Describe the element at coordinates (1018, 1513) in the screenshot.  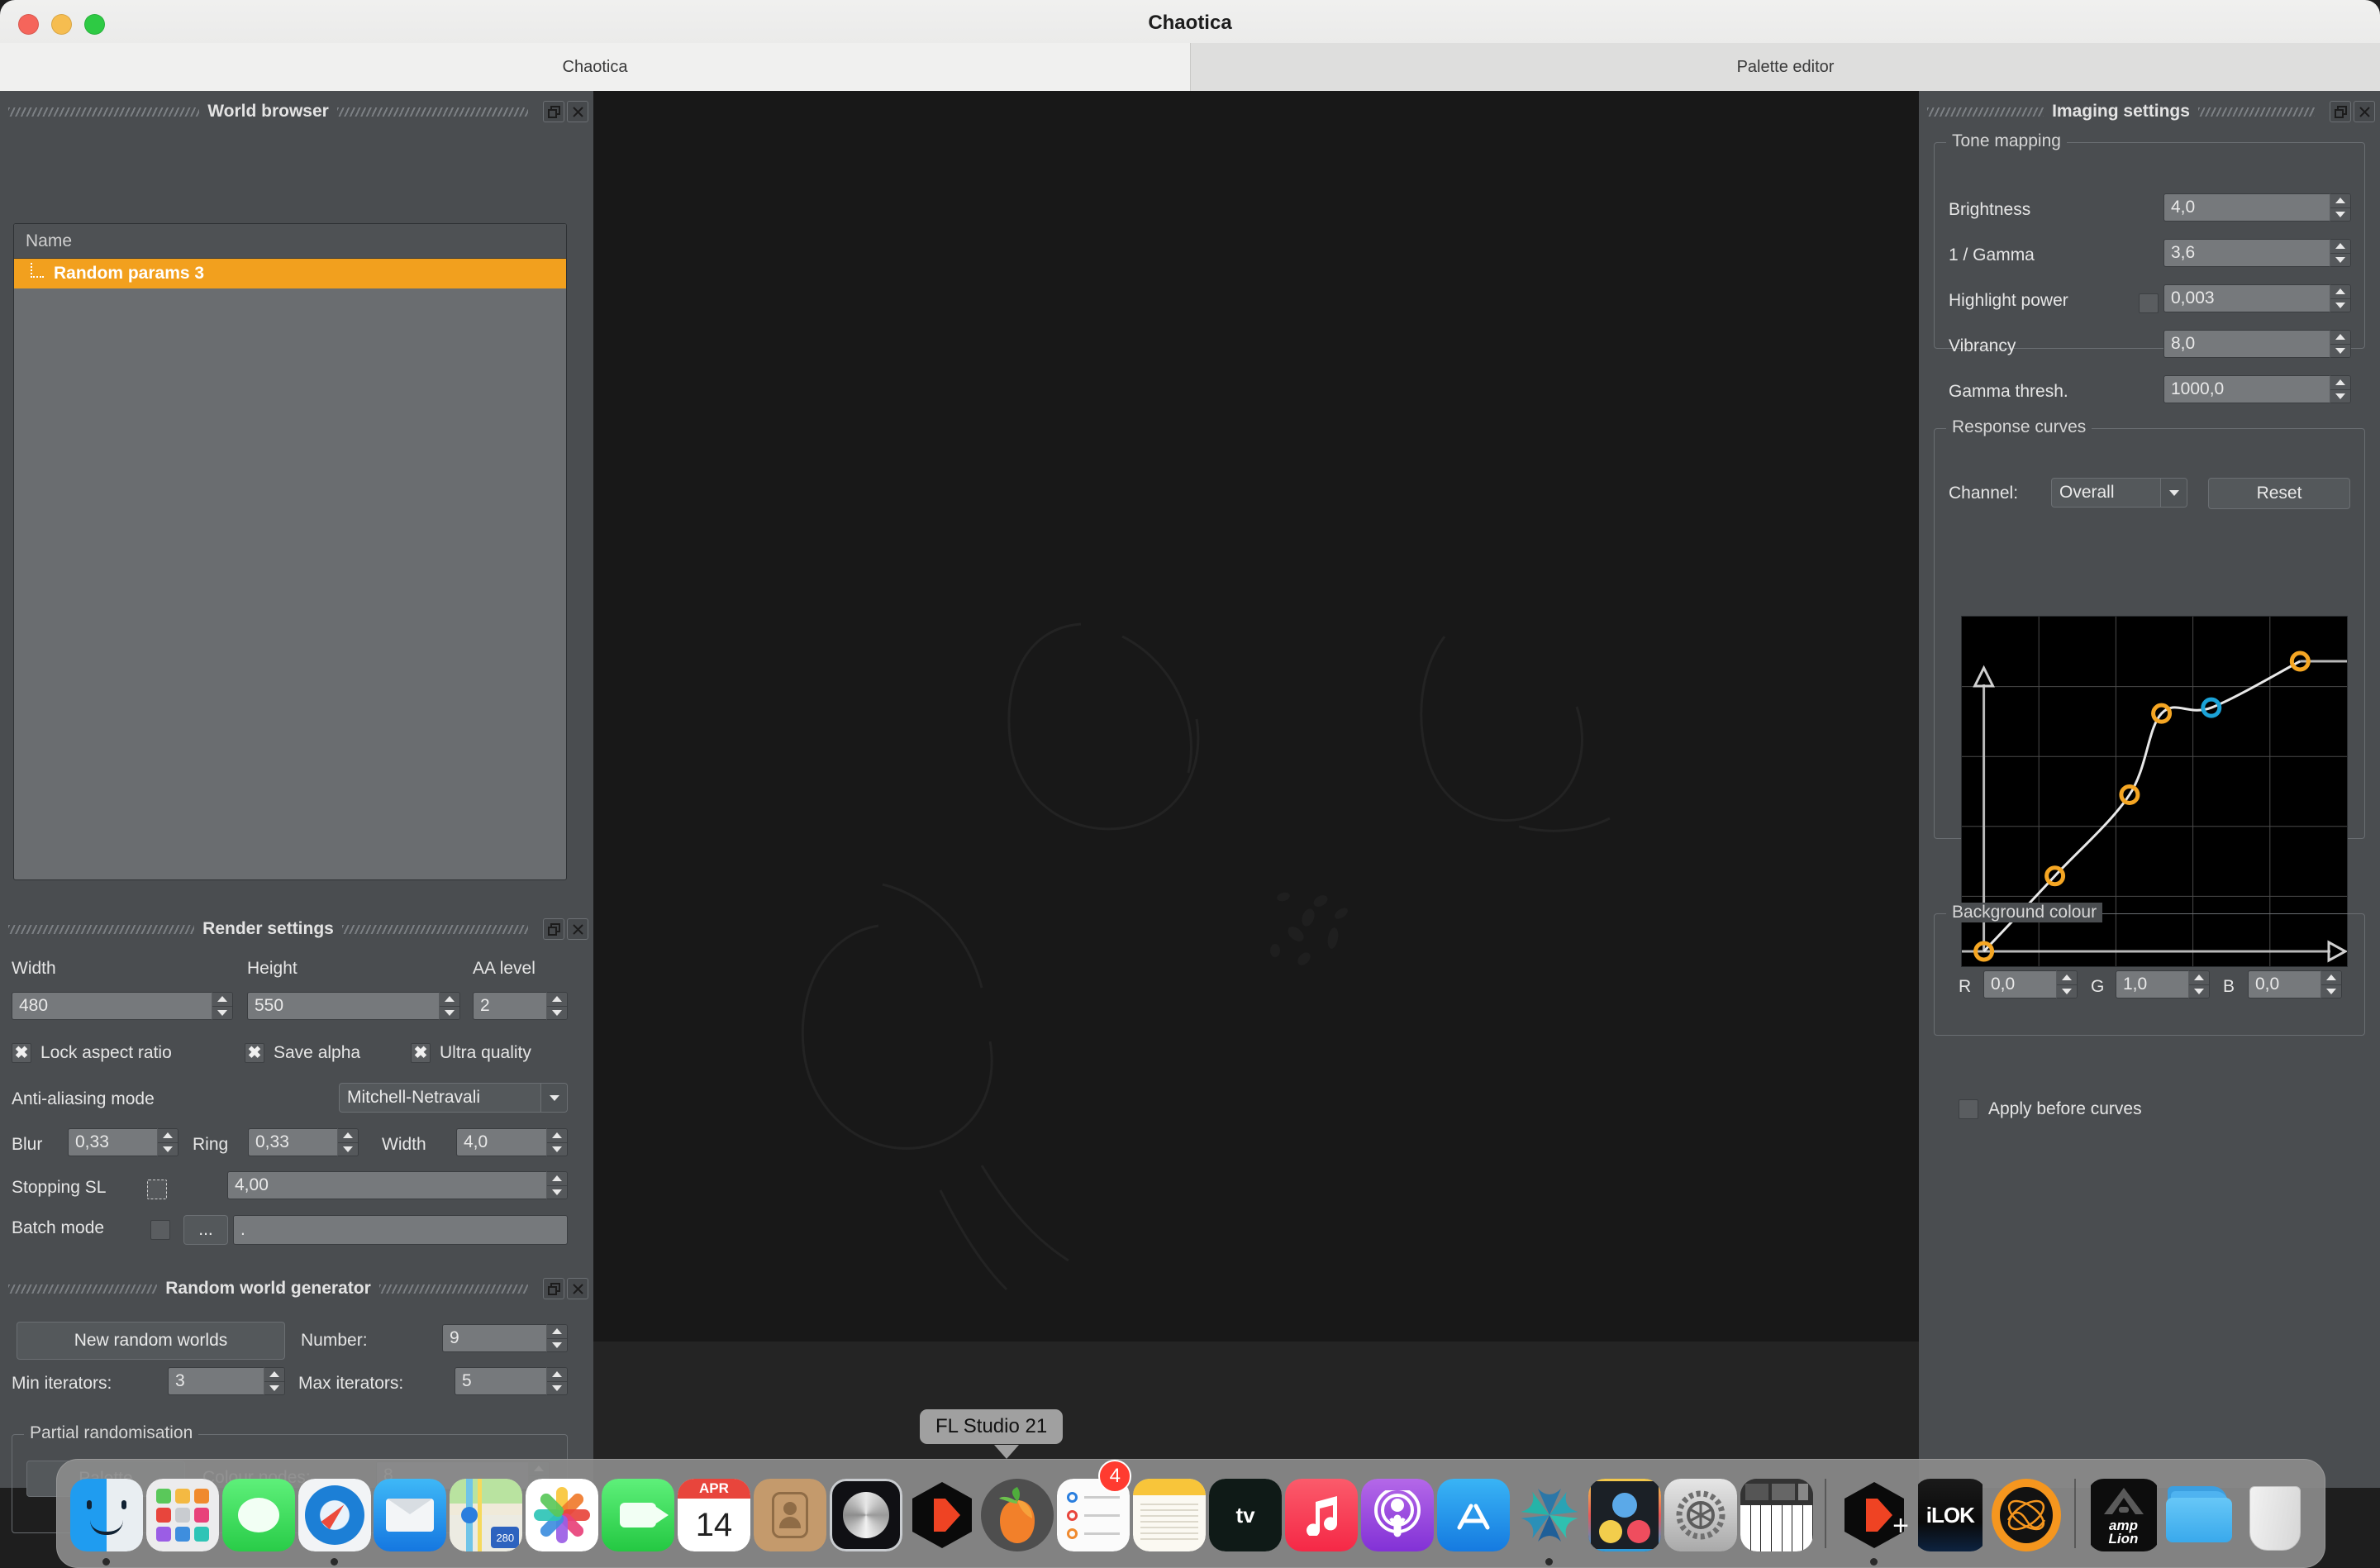
I see `dock-item-fl-studio` at that location.